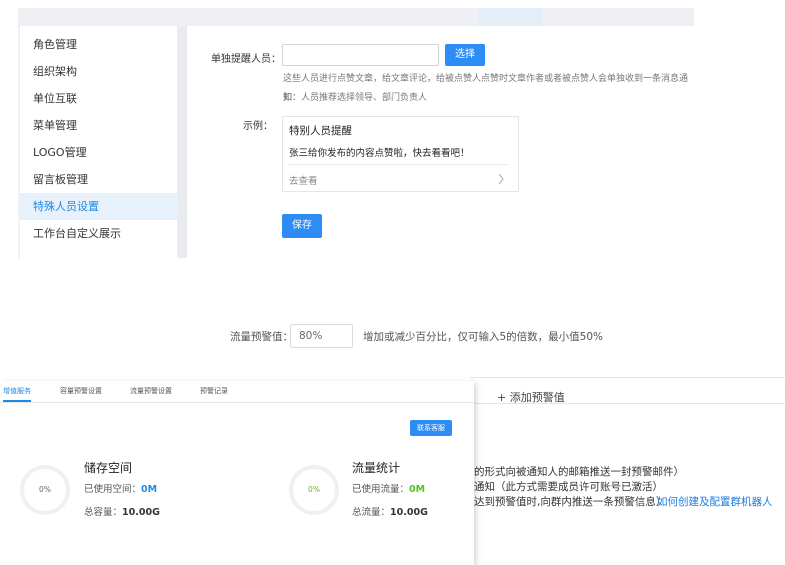  Describe the element at coordinates (113, 489) in the screenshot. I see `storage-used-label: 已使用空间：` at that location.